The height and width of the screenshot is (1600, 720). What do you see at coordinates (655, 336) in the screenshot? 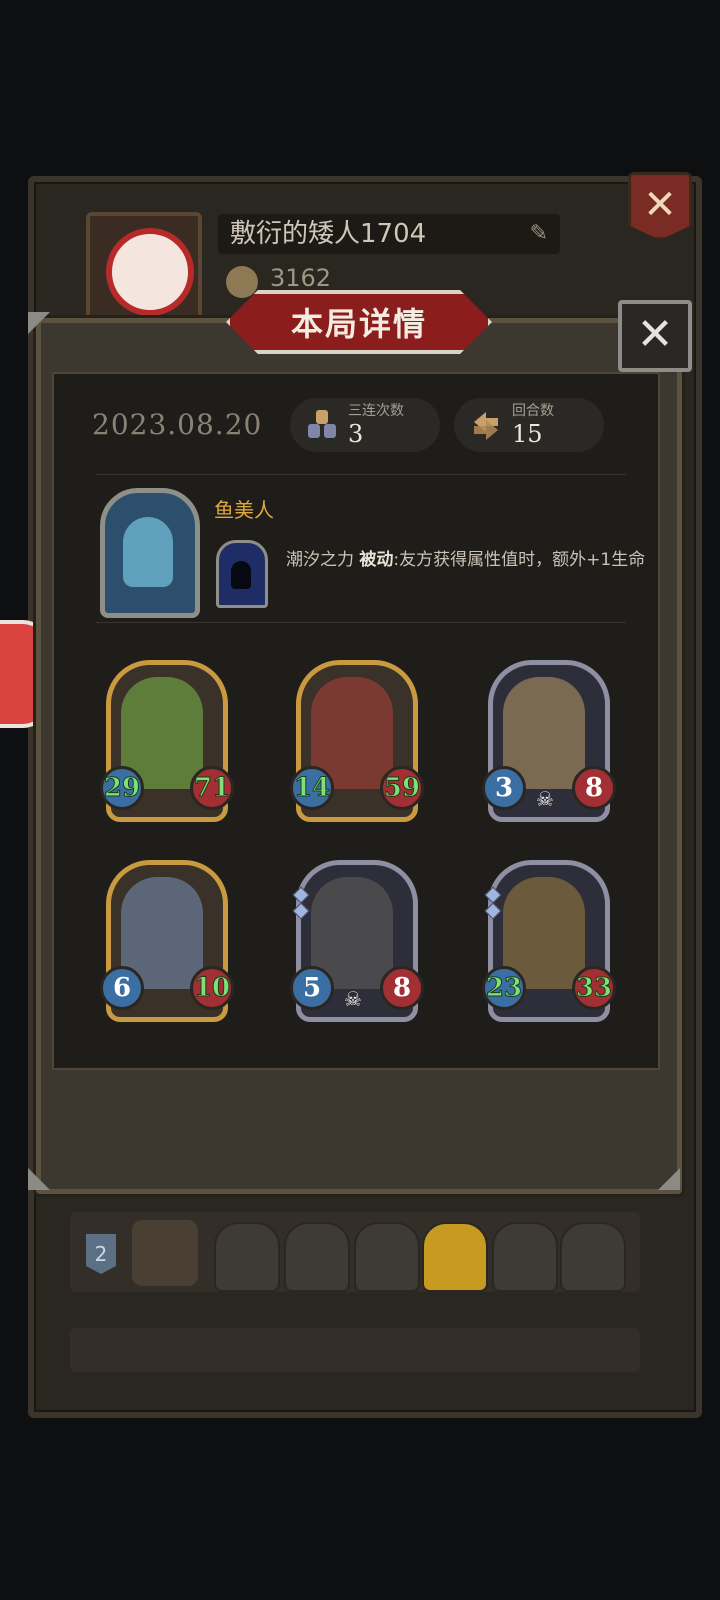
I see `close-button: ✕` at bounding box center [655, 336].